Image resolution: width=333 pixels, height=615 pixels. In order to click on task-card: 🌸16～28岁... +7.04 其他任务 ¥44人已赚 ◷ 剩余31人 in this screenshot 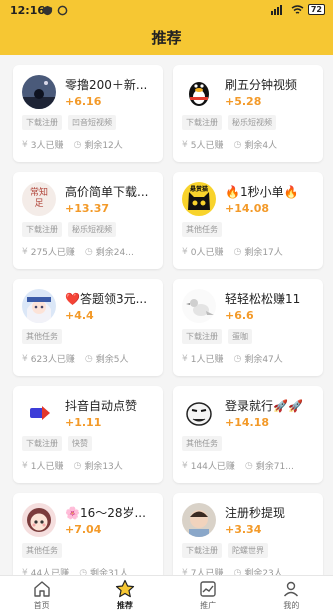, I will do `click(88, 534)`.